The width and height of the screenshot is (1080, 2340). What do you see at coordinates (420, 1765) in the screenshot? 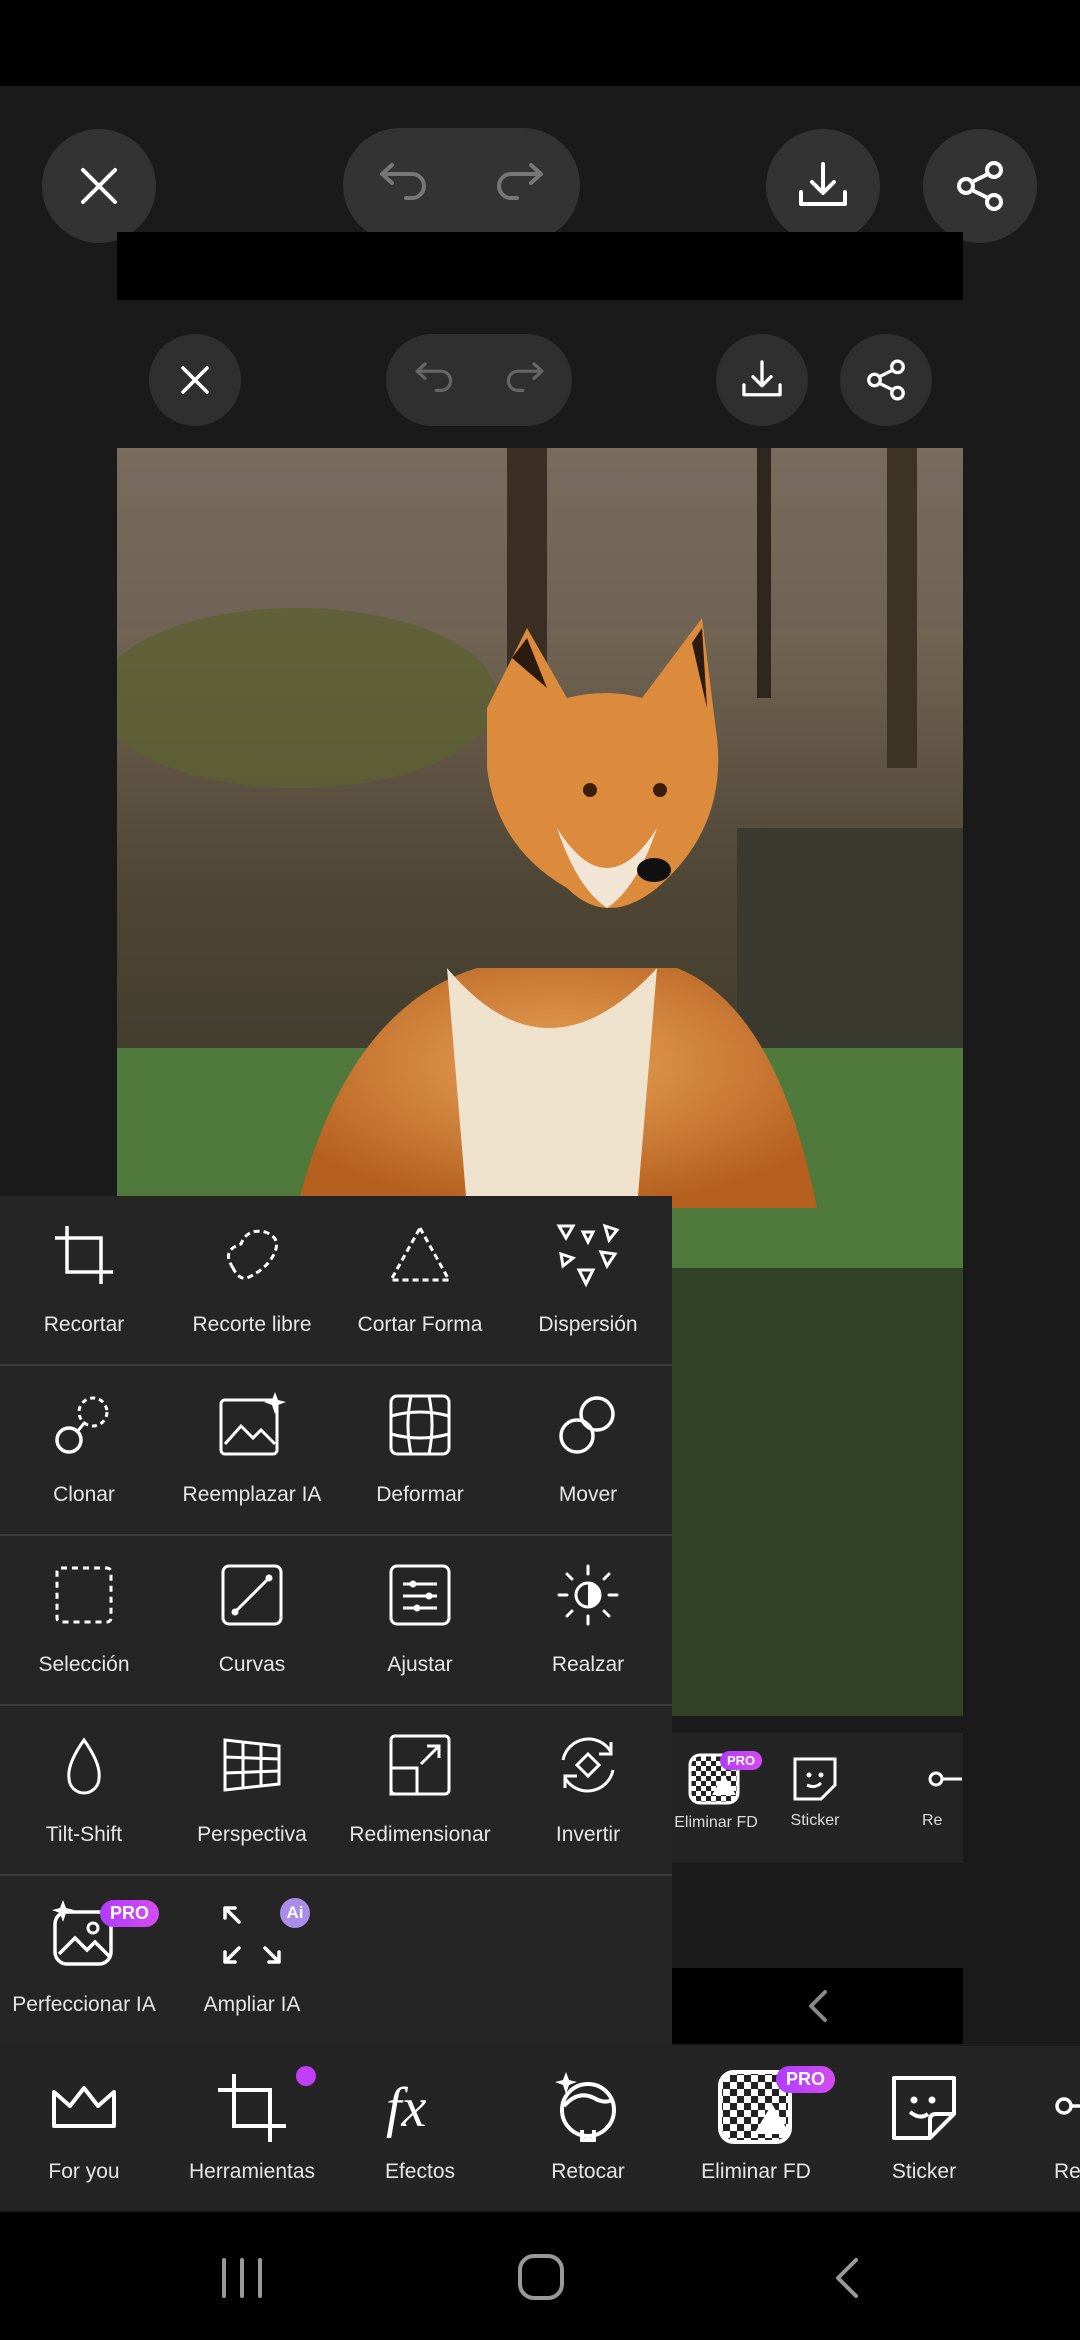
I see `resize-icon` at bounding box center [420, 1765].